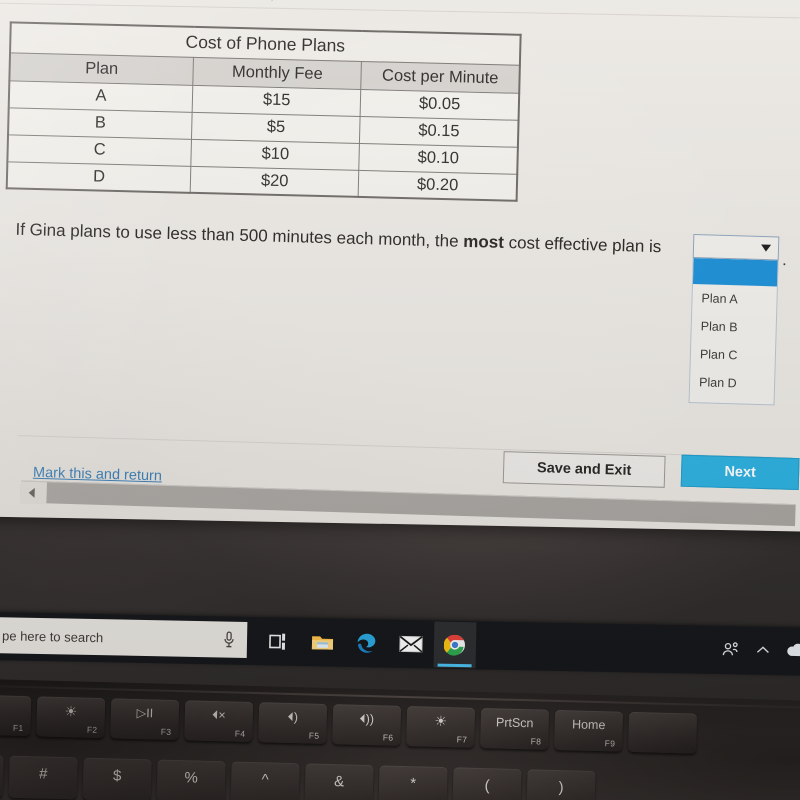  Describe the element at coordinates (740, 472) in the screenshot. I see `next-button: Next` at that location.